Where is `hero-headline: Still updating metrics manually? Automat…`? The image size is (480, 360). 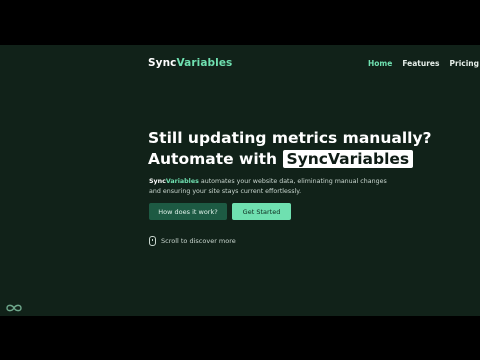 hero-headline: Still updating metrics manually? Automat… is located at coordinates (290, 149).